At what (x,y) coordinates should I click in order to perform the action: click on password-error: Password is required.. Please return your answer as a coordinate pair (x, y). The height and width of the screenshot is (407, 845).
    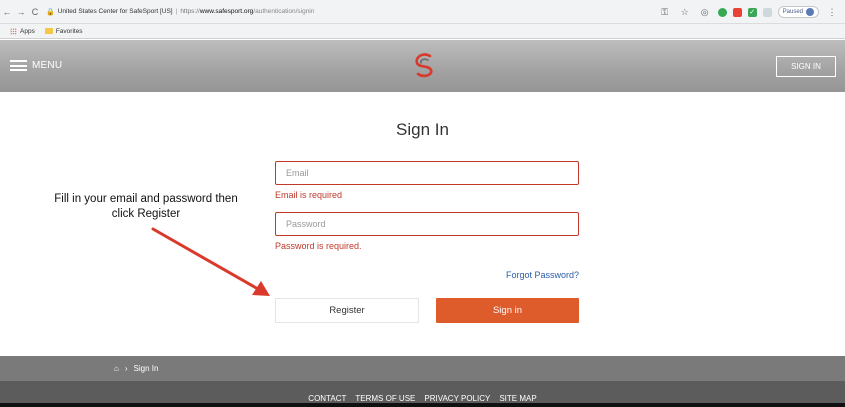
    Looking at the image, I should click on (318, 246).